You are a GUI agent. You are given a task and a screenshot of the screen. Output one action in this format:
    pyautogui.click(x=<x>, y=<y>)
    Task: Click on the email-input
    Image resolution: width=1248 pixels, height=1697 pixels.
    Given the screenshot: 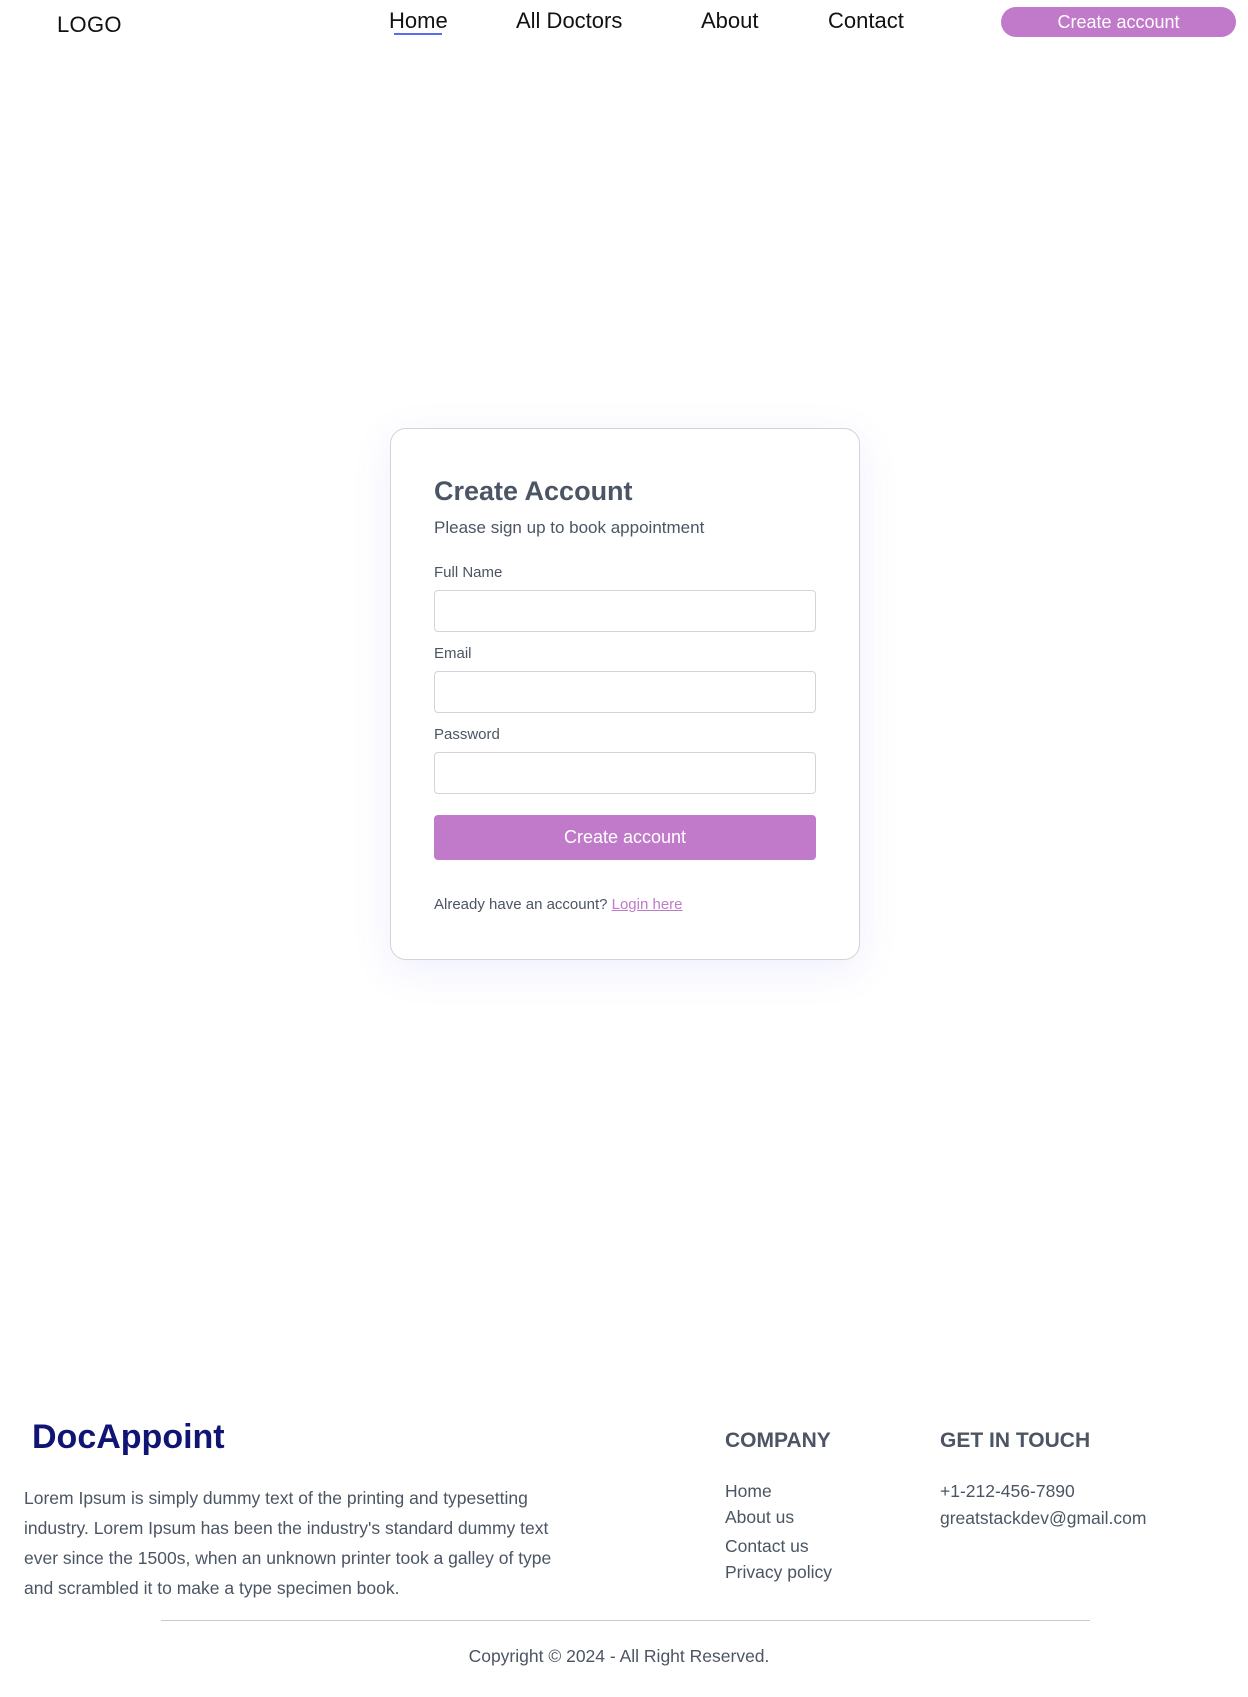 What is the action you would take?
    pyautogui.click(x=625, y=692)
    